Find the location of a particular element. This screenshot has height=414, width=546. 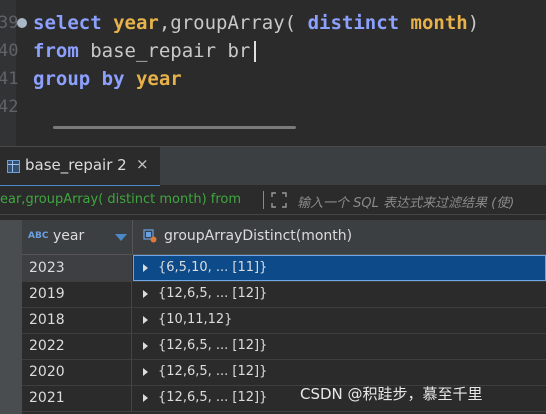

code-text: group by year is located at coordinates (107, 79).